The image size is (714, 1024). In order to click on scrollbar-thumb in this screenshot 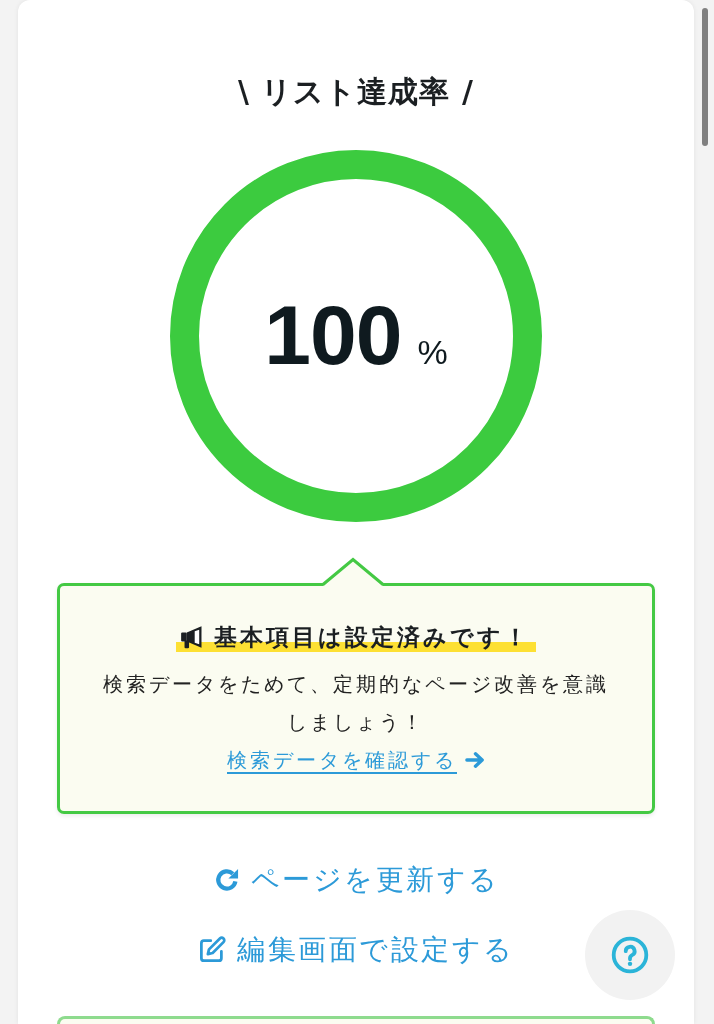, I will do `click(705, 77)`.